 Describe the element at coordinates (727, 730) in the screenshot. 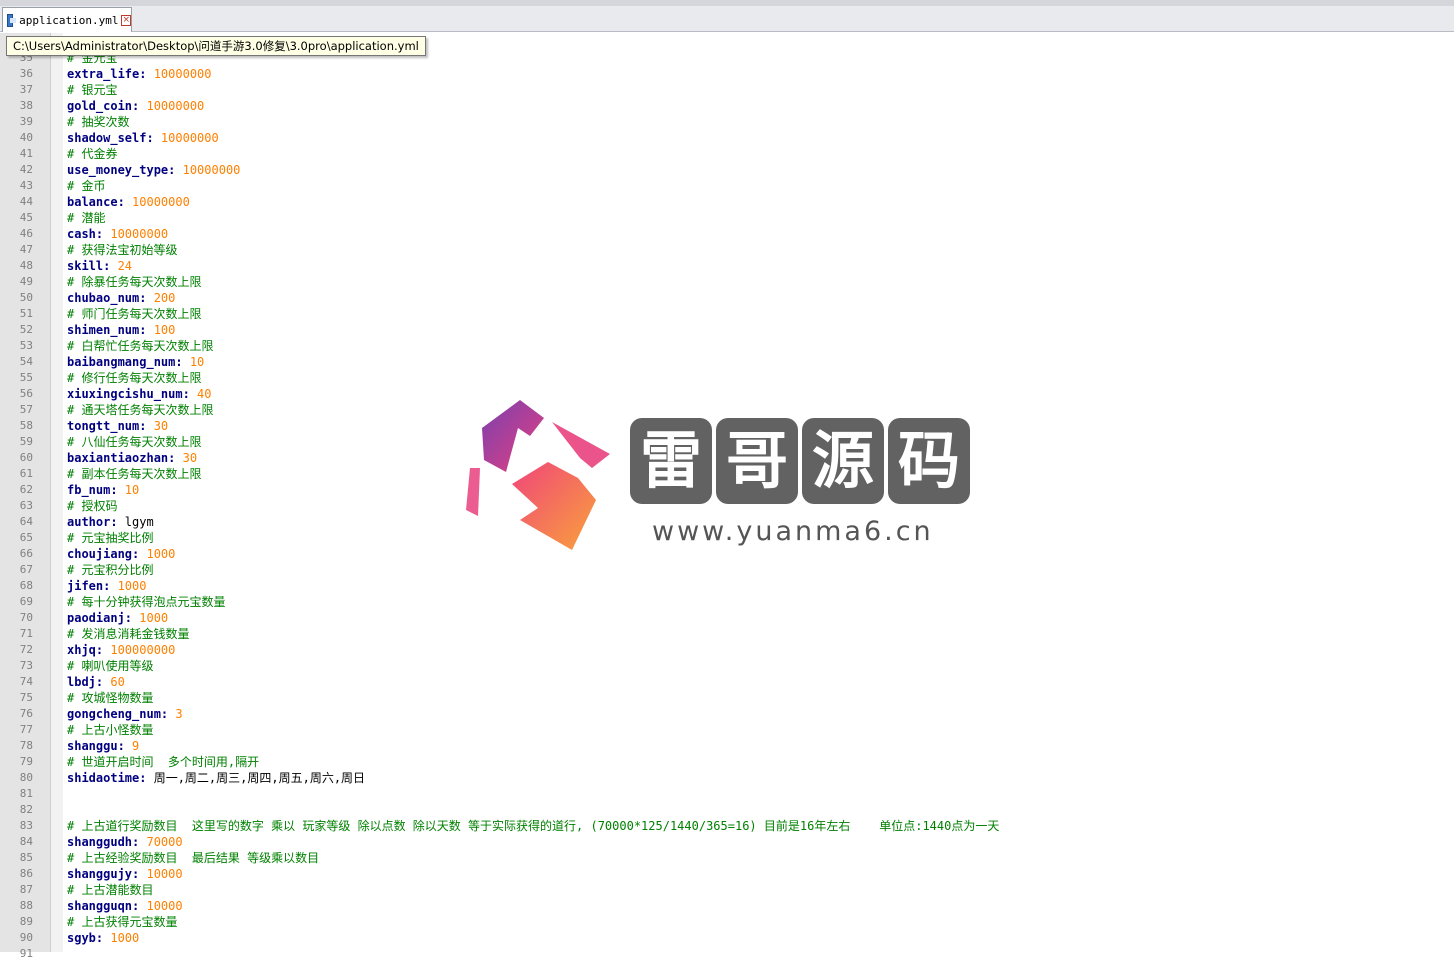

I see `code-line: 77 # 上古小怪数量` at that location.